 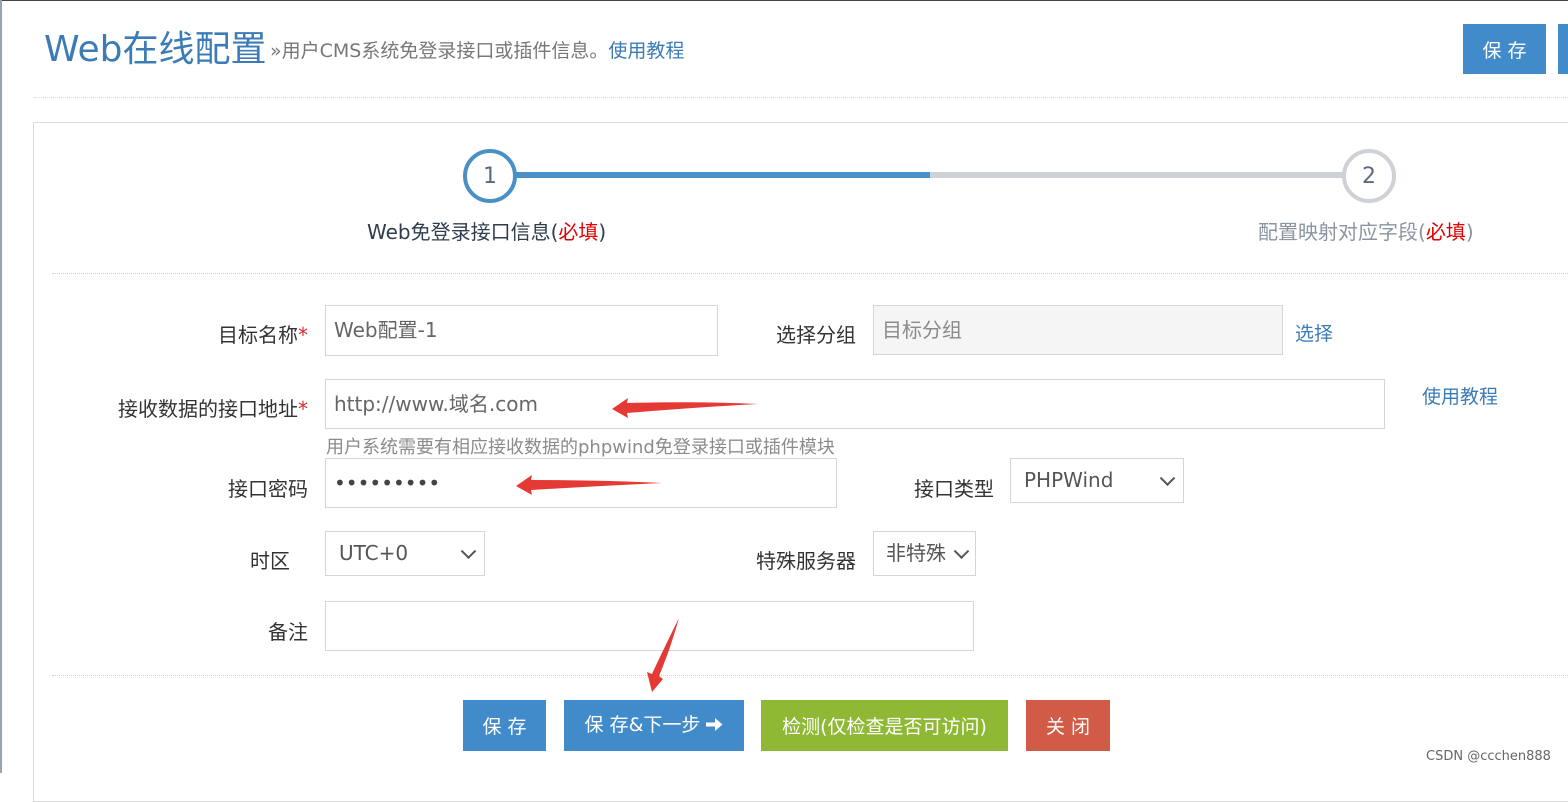 I want to click on annotation-arrow-password, so click(x=589, y=485).